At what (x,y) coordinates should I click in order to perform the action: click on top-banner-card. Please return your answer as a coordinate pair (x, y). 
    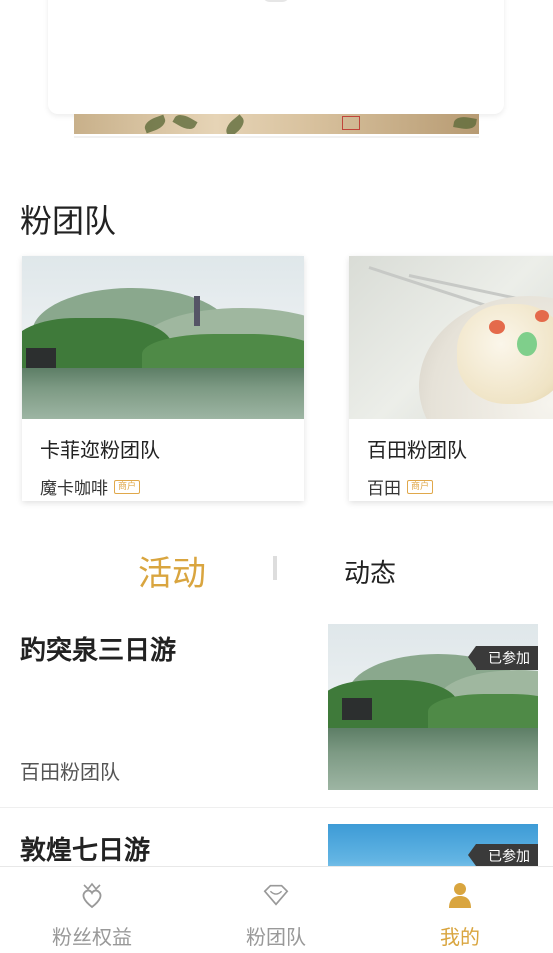
    Looking at the image, I should click on (276, 57).